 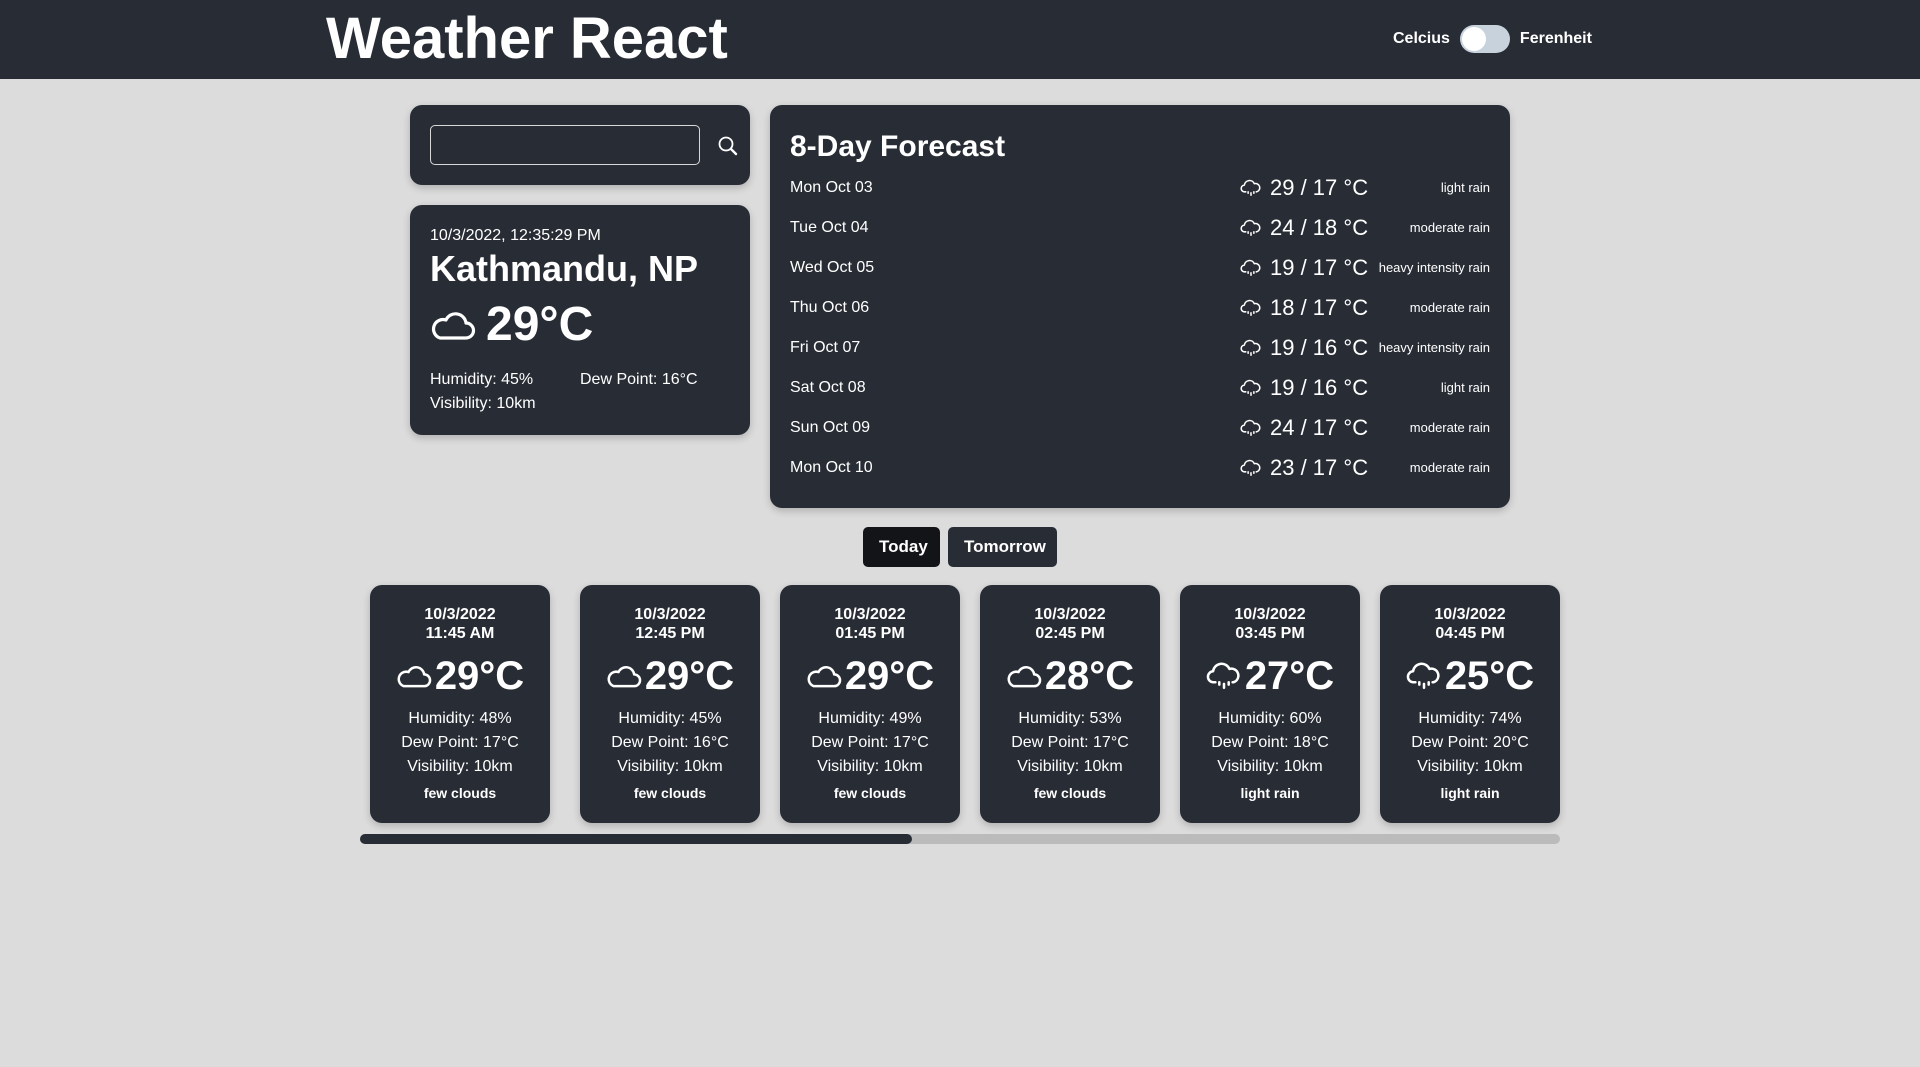 I want to click on current-datetime: 10/3/2022, 12:35:29 PM, so click(x=515, y=235).